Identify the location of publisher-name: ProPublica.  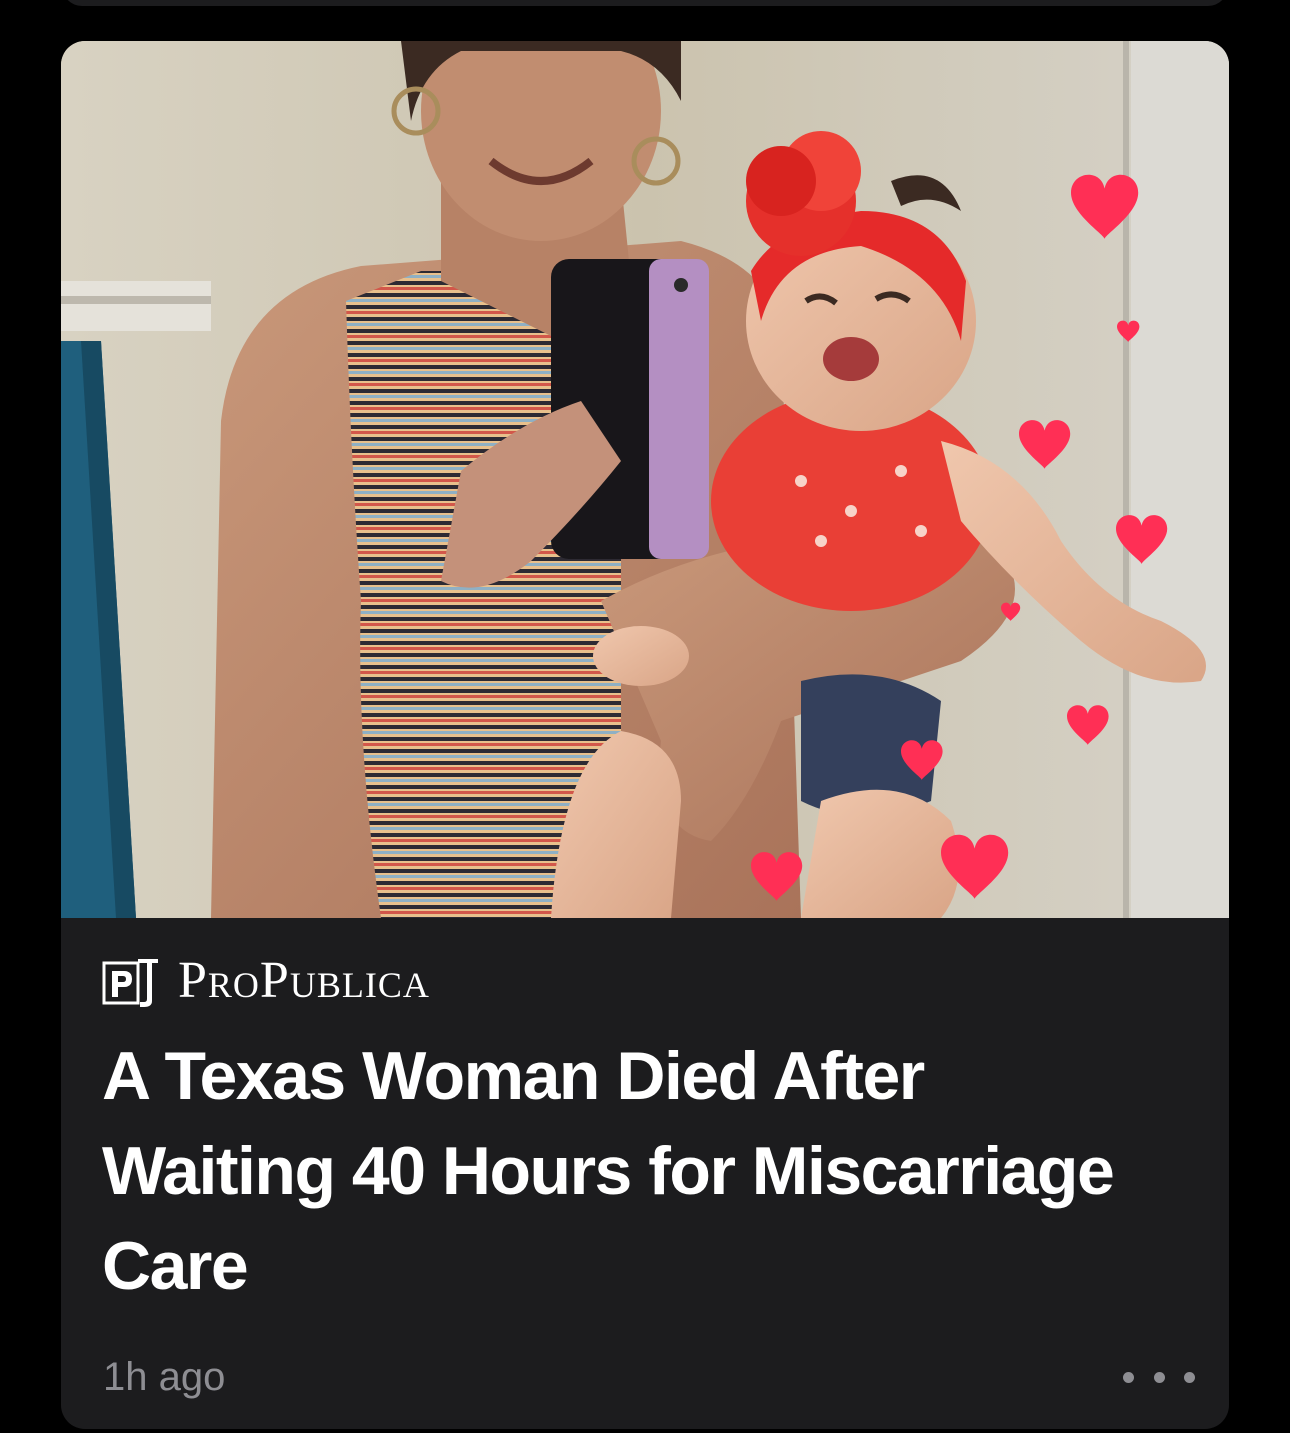
(304, 980).